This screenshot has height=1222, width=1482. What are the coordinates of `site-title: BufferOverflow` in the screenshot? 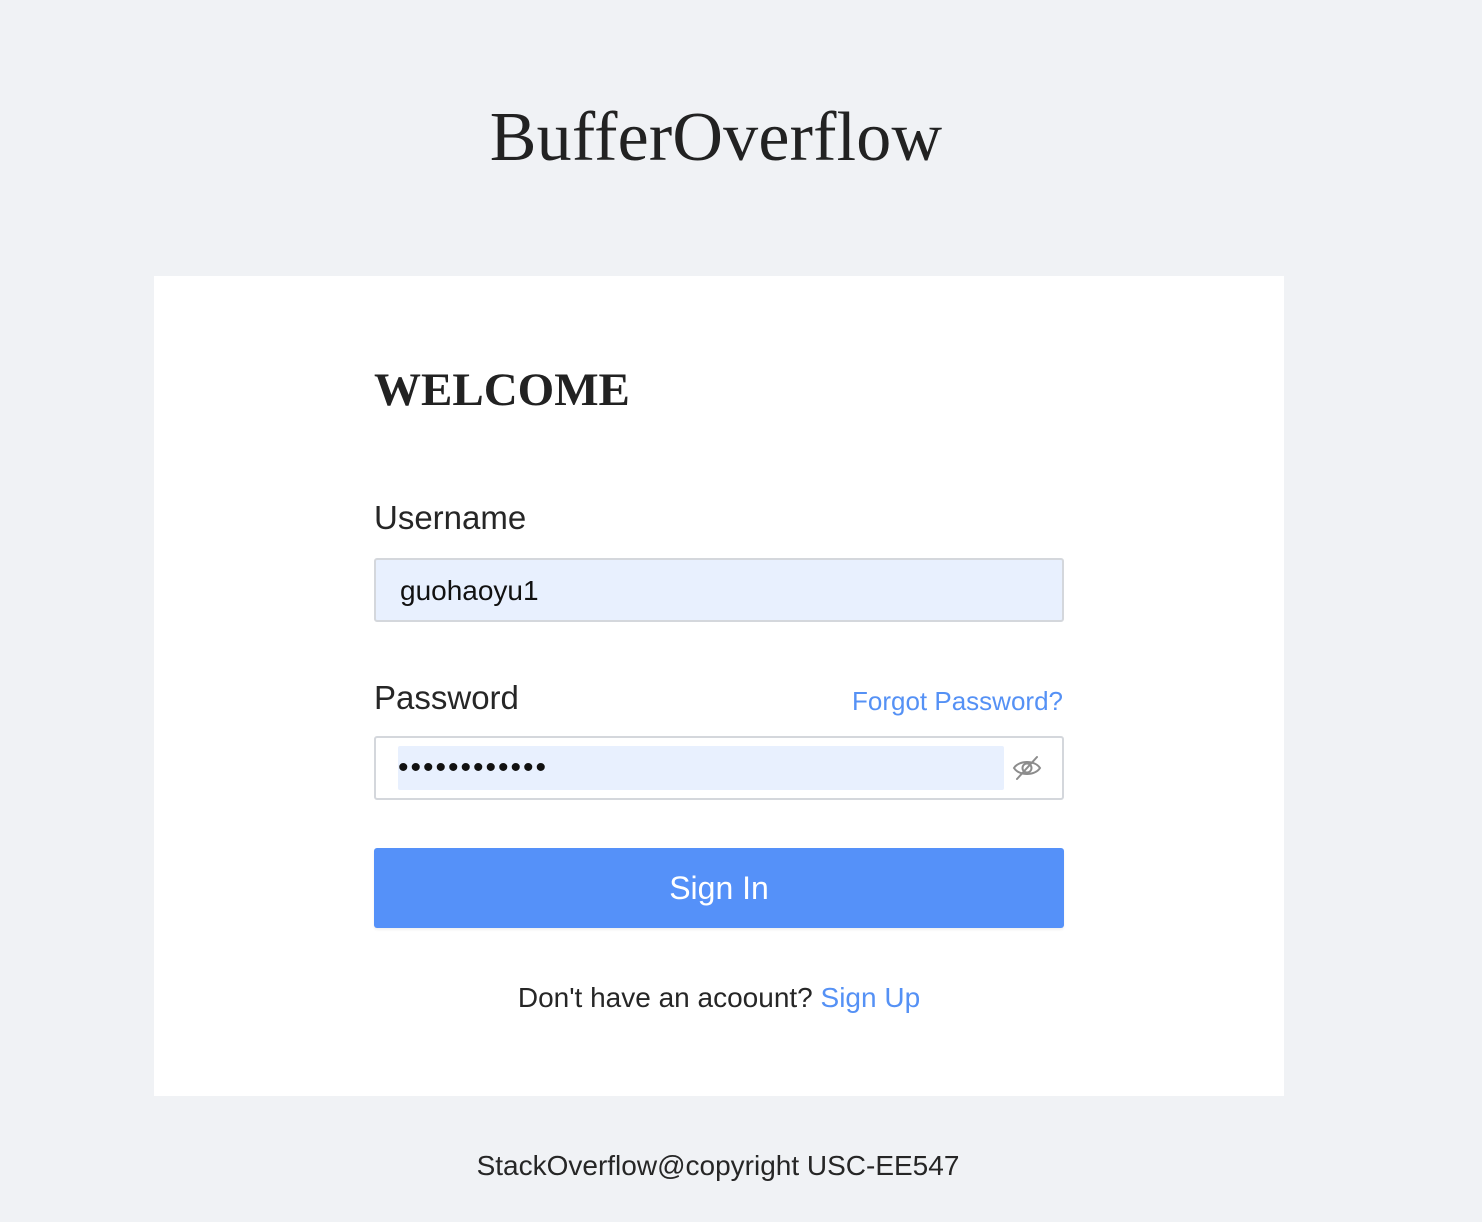 It's located at (716, 137).